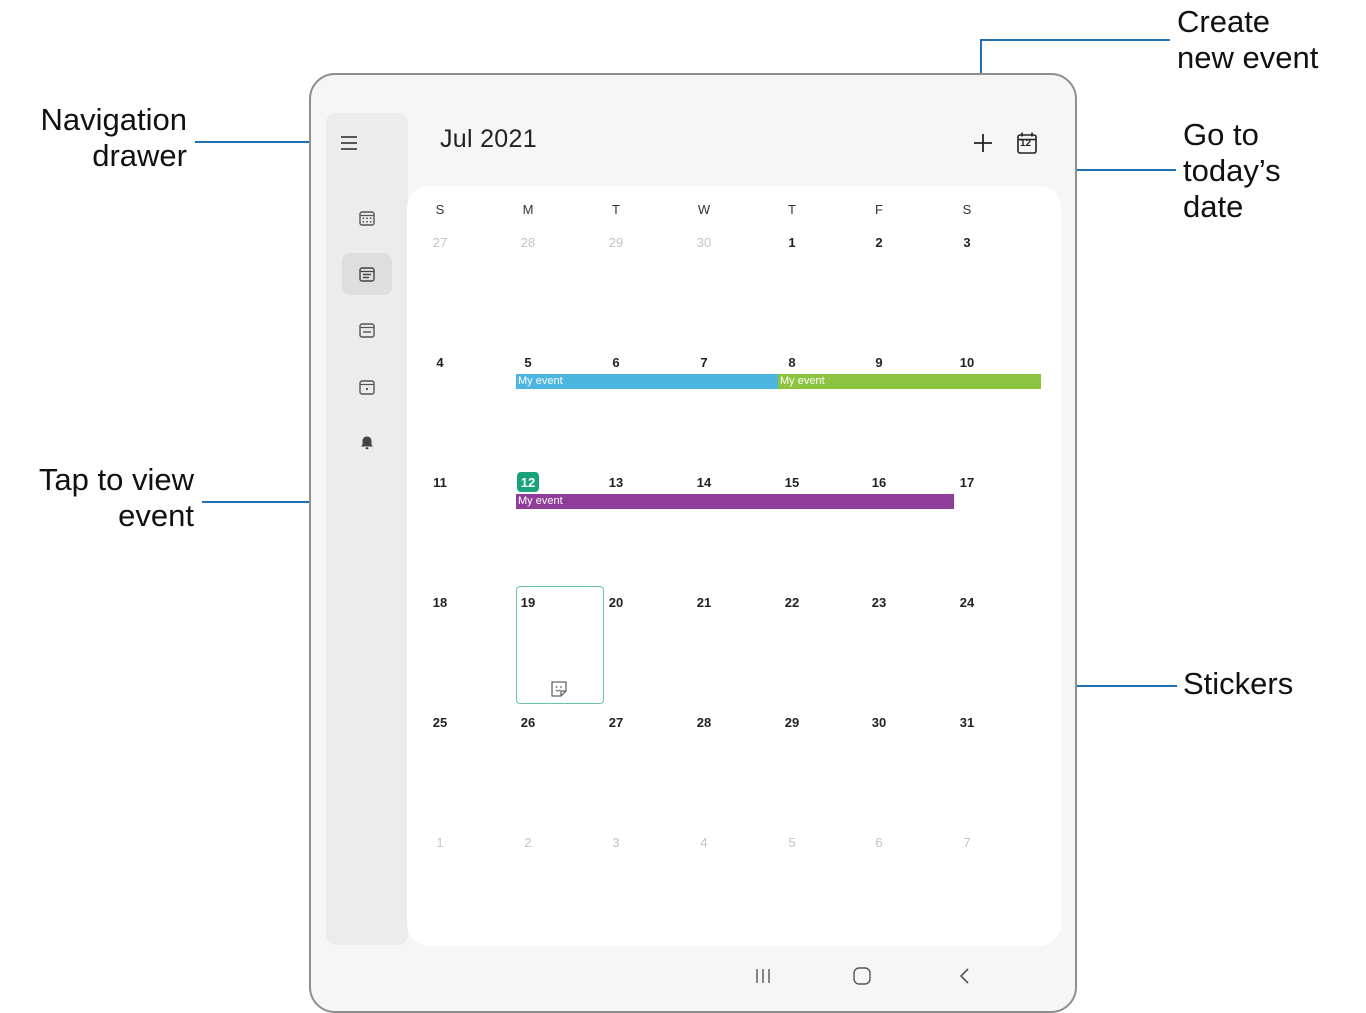 The height and width of the screenshot is (1013, 1366). I want to click on callout-line-1: Create, so click(1224, 21).